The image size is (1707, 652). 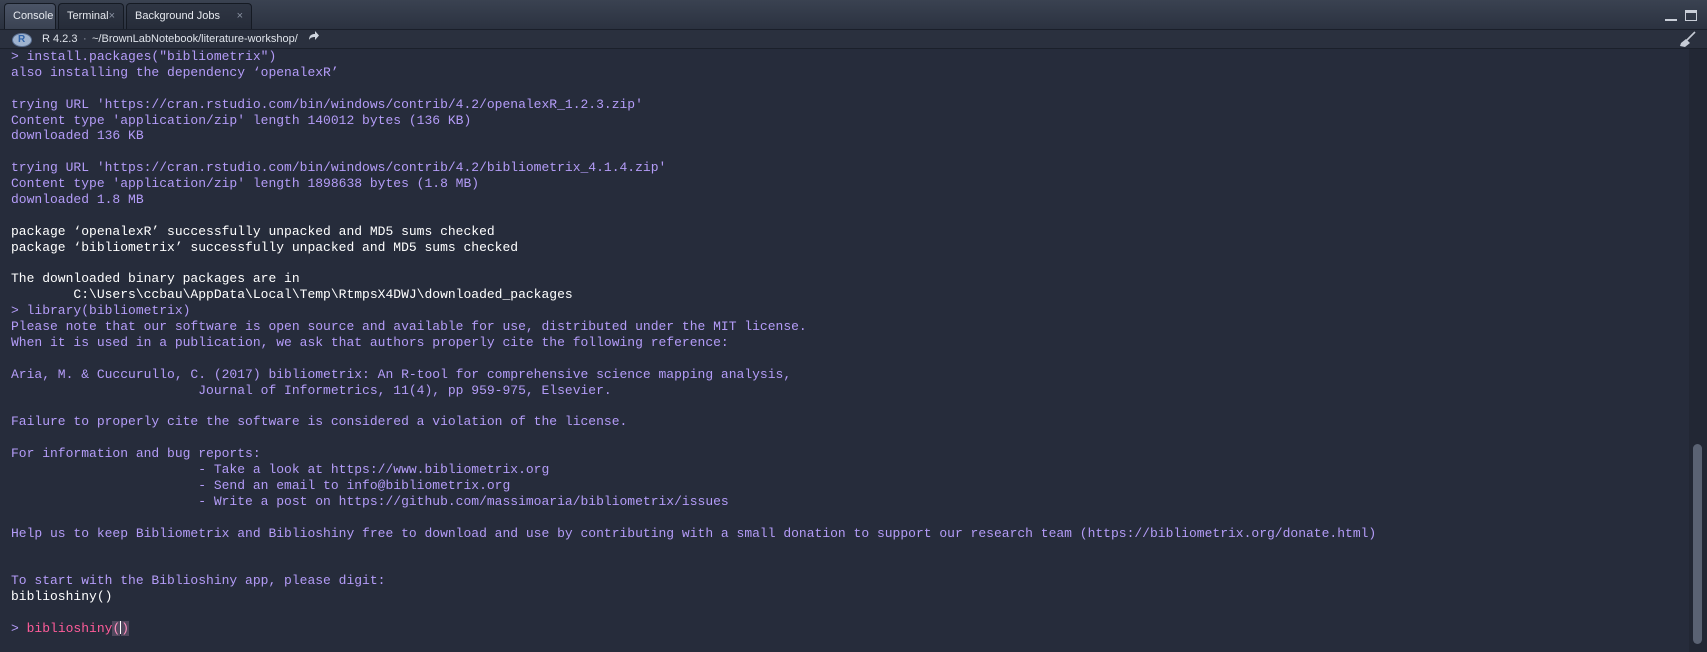 I want to click on prompt-symbol: >, so click(x=19, y=629).